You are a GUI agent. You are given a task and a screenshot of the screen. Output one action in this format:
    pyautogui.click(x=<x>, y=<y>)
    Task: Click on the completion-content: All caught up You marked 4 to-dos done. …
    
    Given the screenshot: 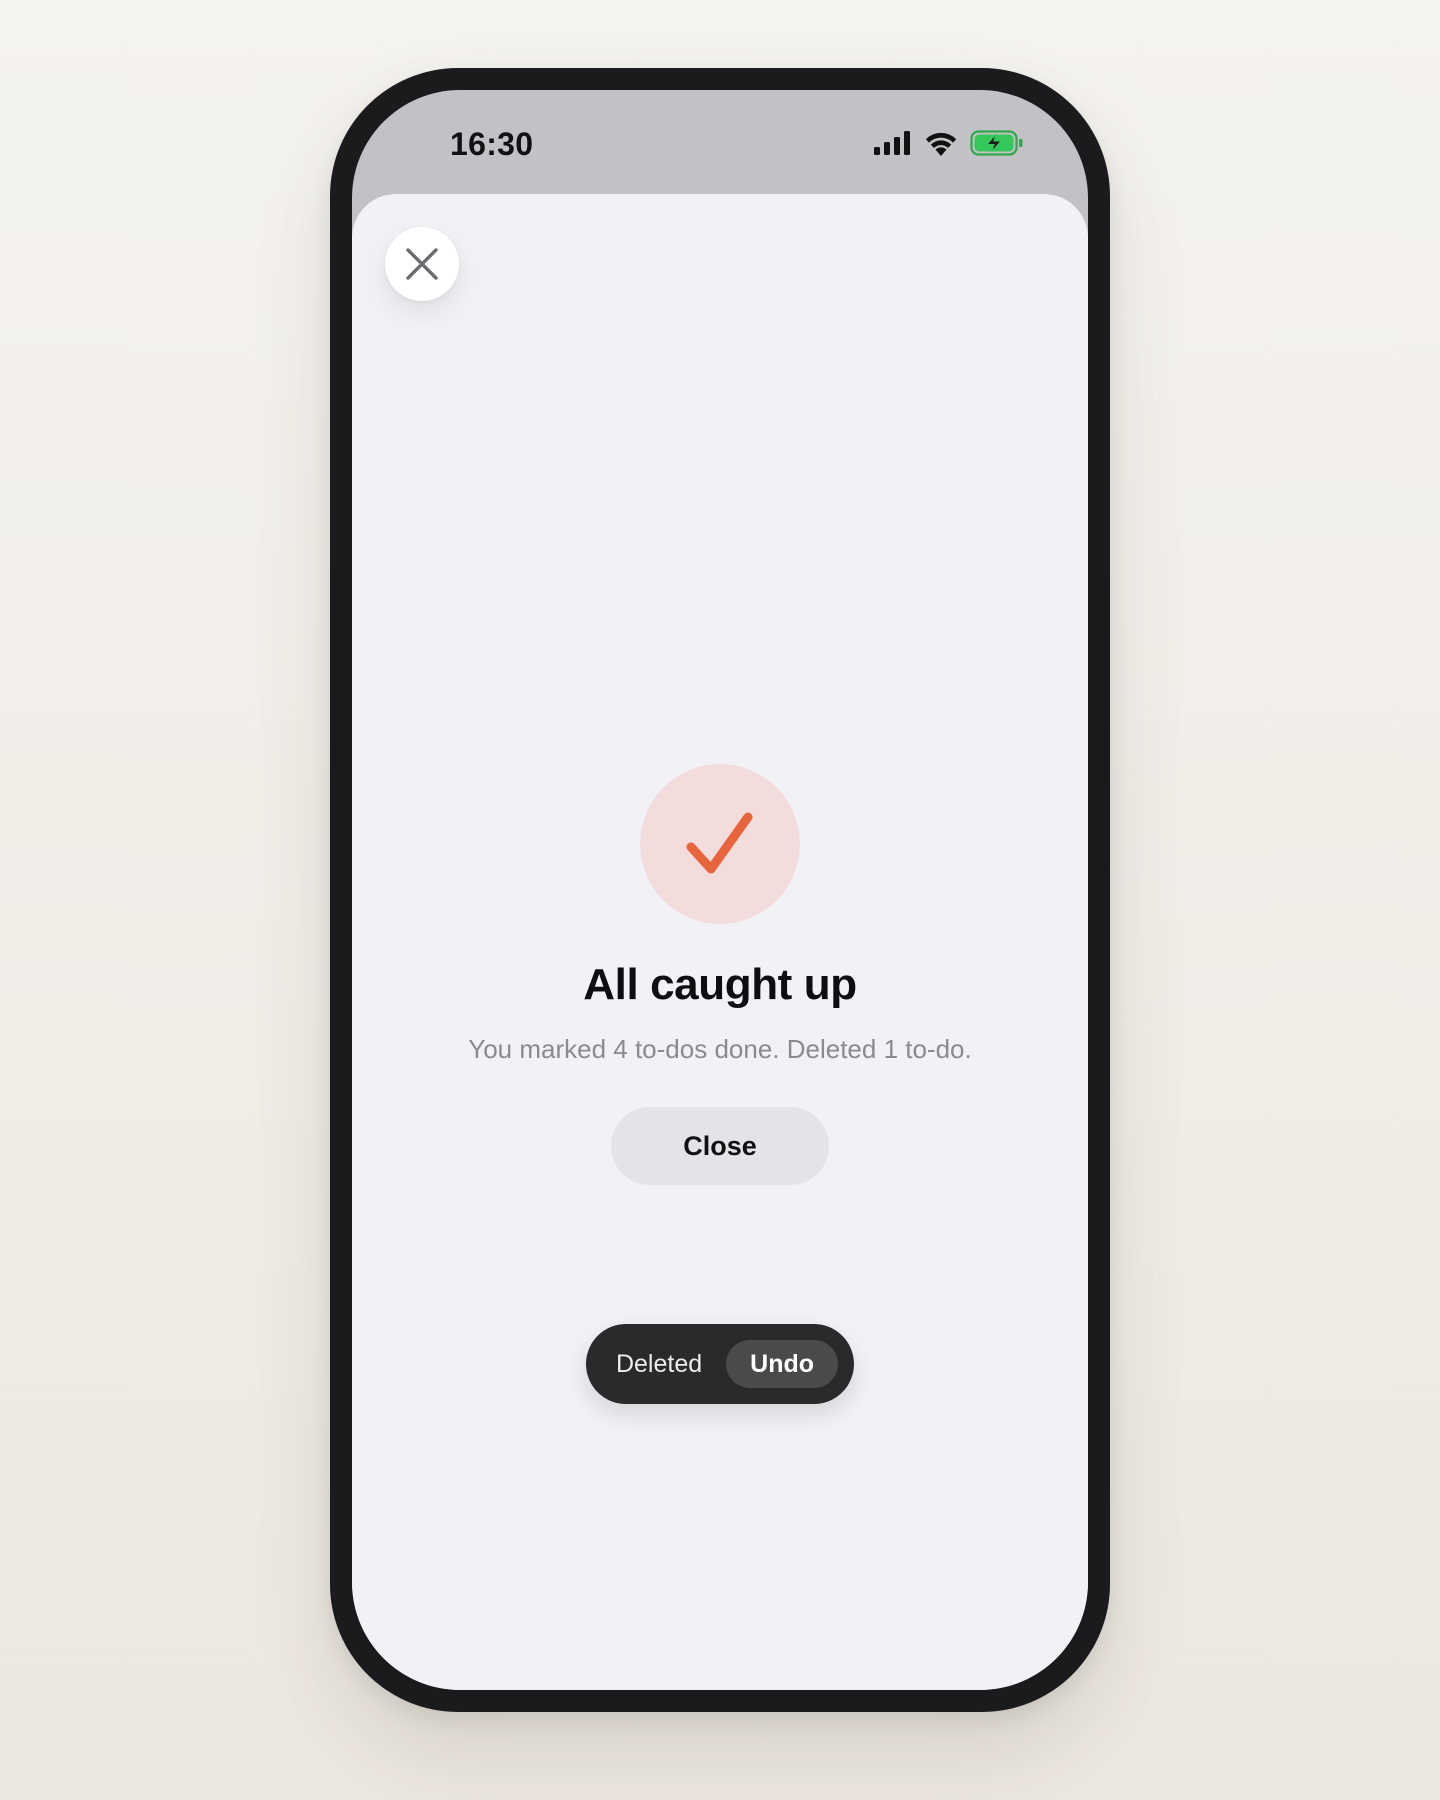 What is the action you would take?
    pyautogui.click(x=720, y=974)
    